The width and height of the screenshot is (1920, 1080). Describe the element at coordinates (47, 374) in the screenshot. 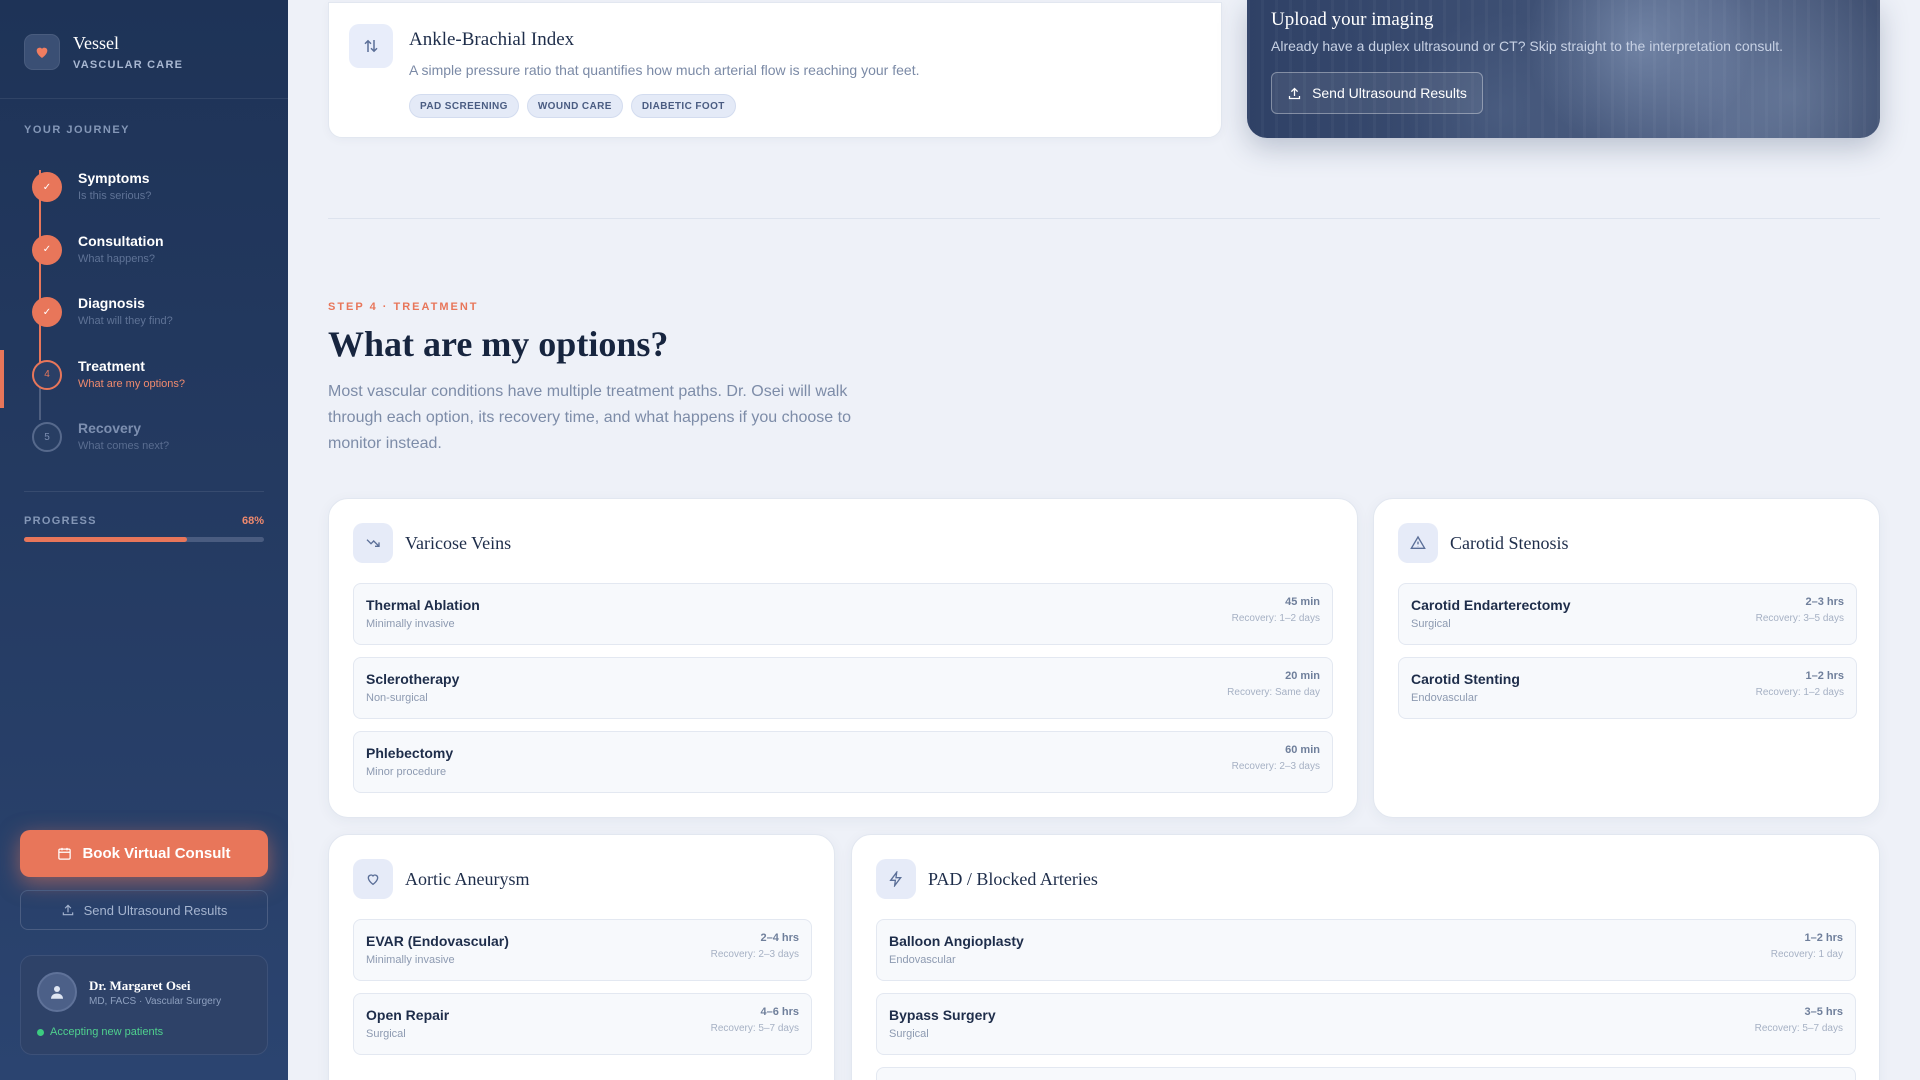

I see `step-number: 4` at that location.